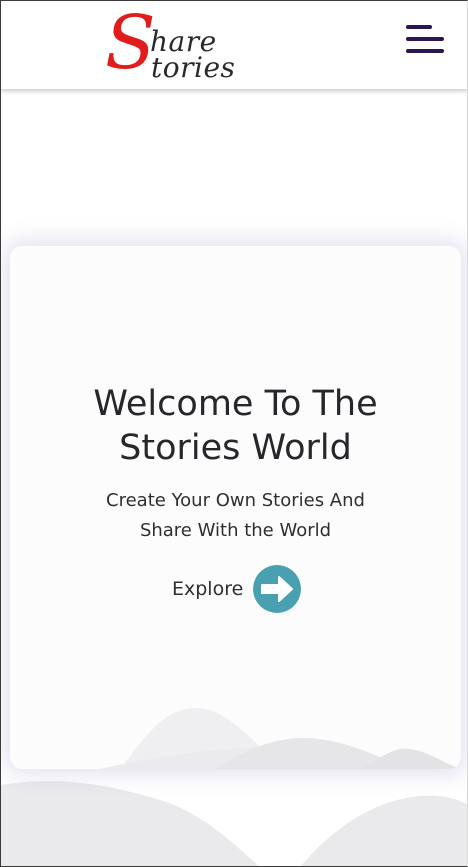 The height and width of the screenshot is (867, 468). Describe the element at coordinates (277, 589) in the screenshot. I see `arrow-right-icon` at that location.